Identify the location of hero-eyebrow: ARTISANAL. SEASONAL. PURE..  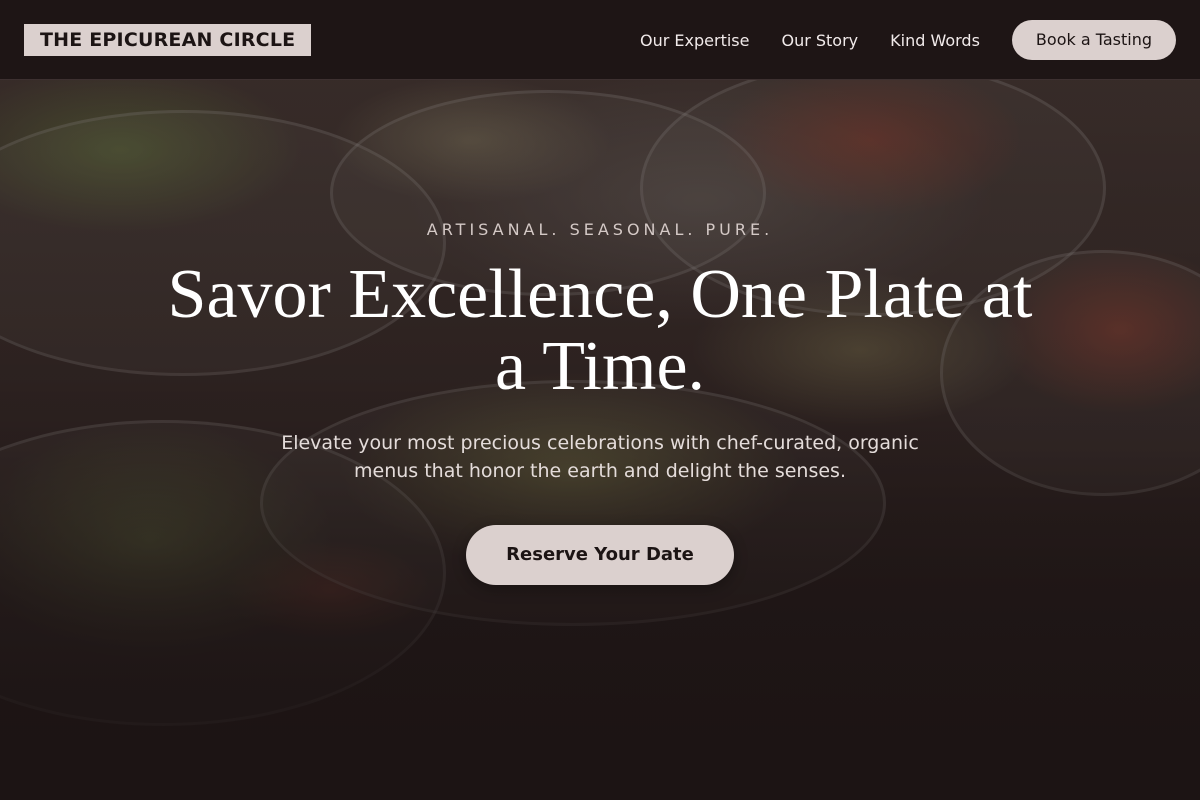
(600, 229).